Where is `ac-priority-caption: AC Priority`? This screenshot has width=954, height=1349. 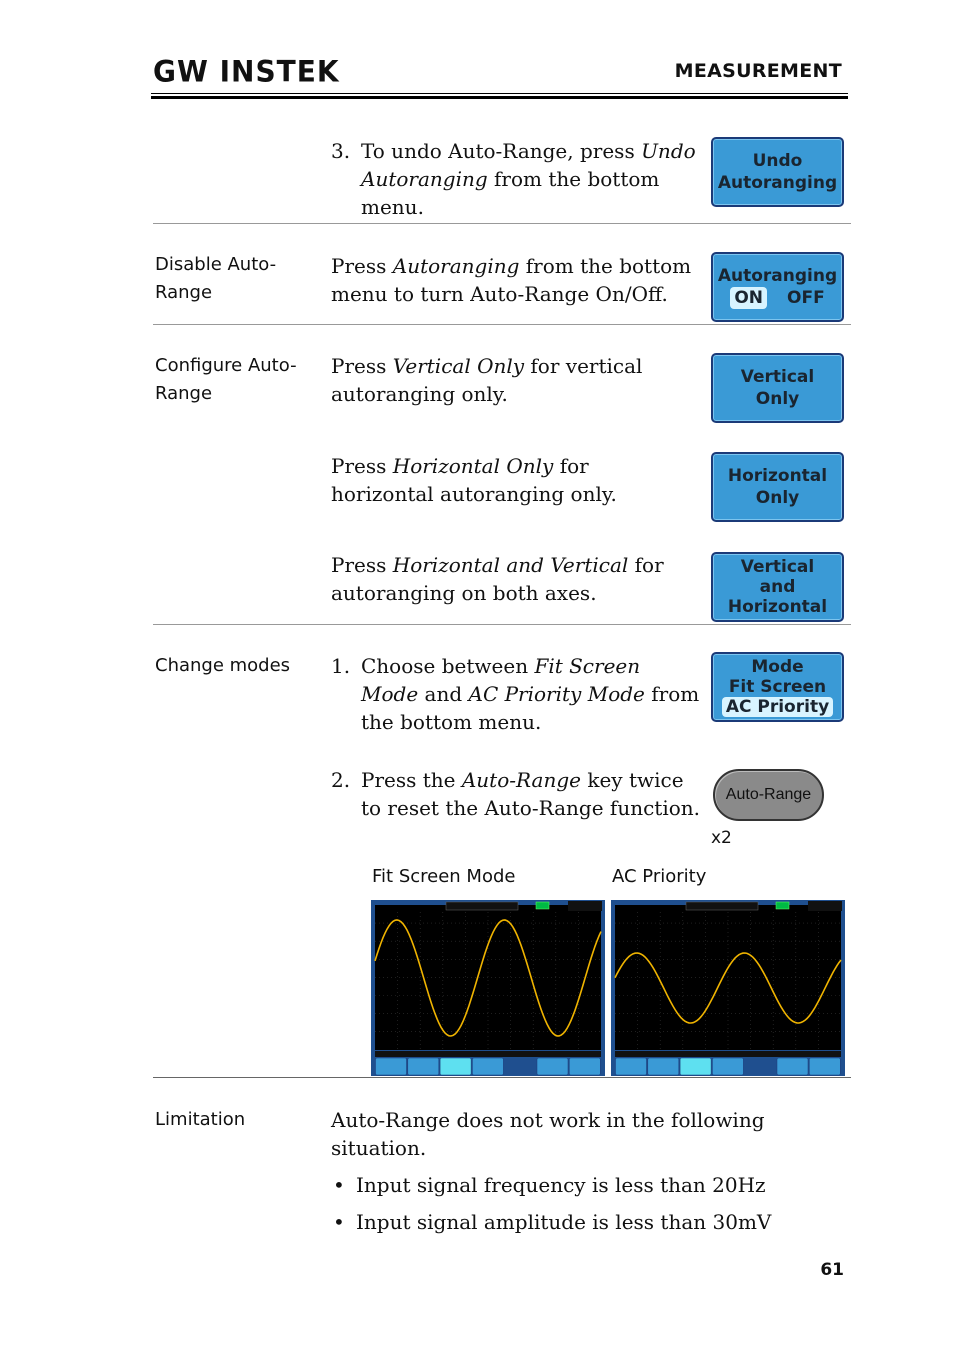 ac-priority-caption: AC Priority is located at coordinates (659, 876).